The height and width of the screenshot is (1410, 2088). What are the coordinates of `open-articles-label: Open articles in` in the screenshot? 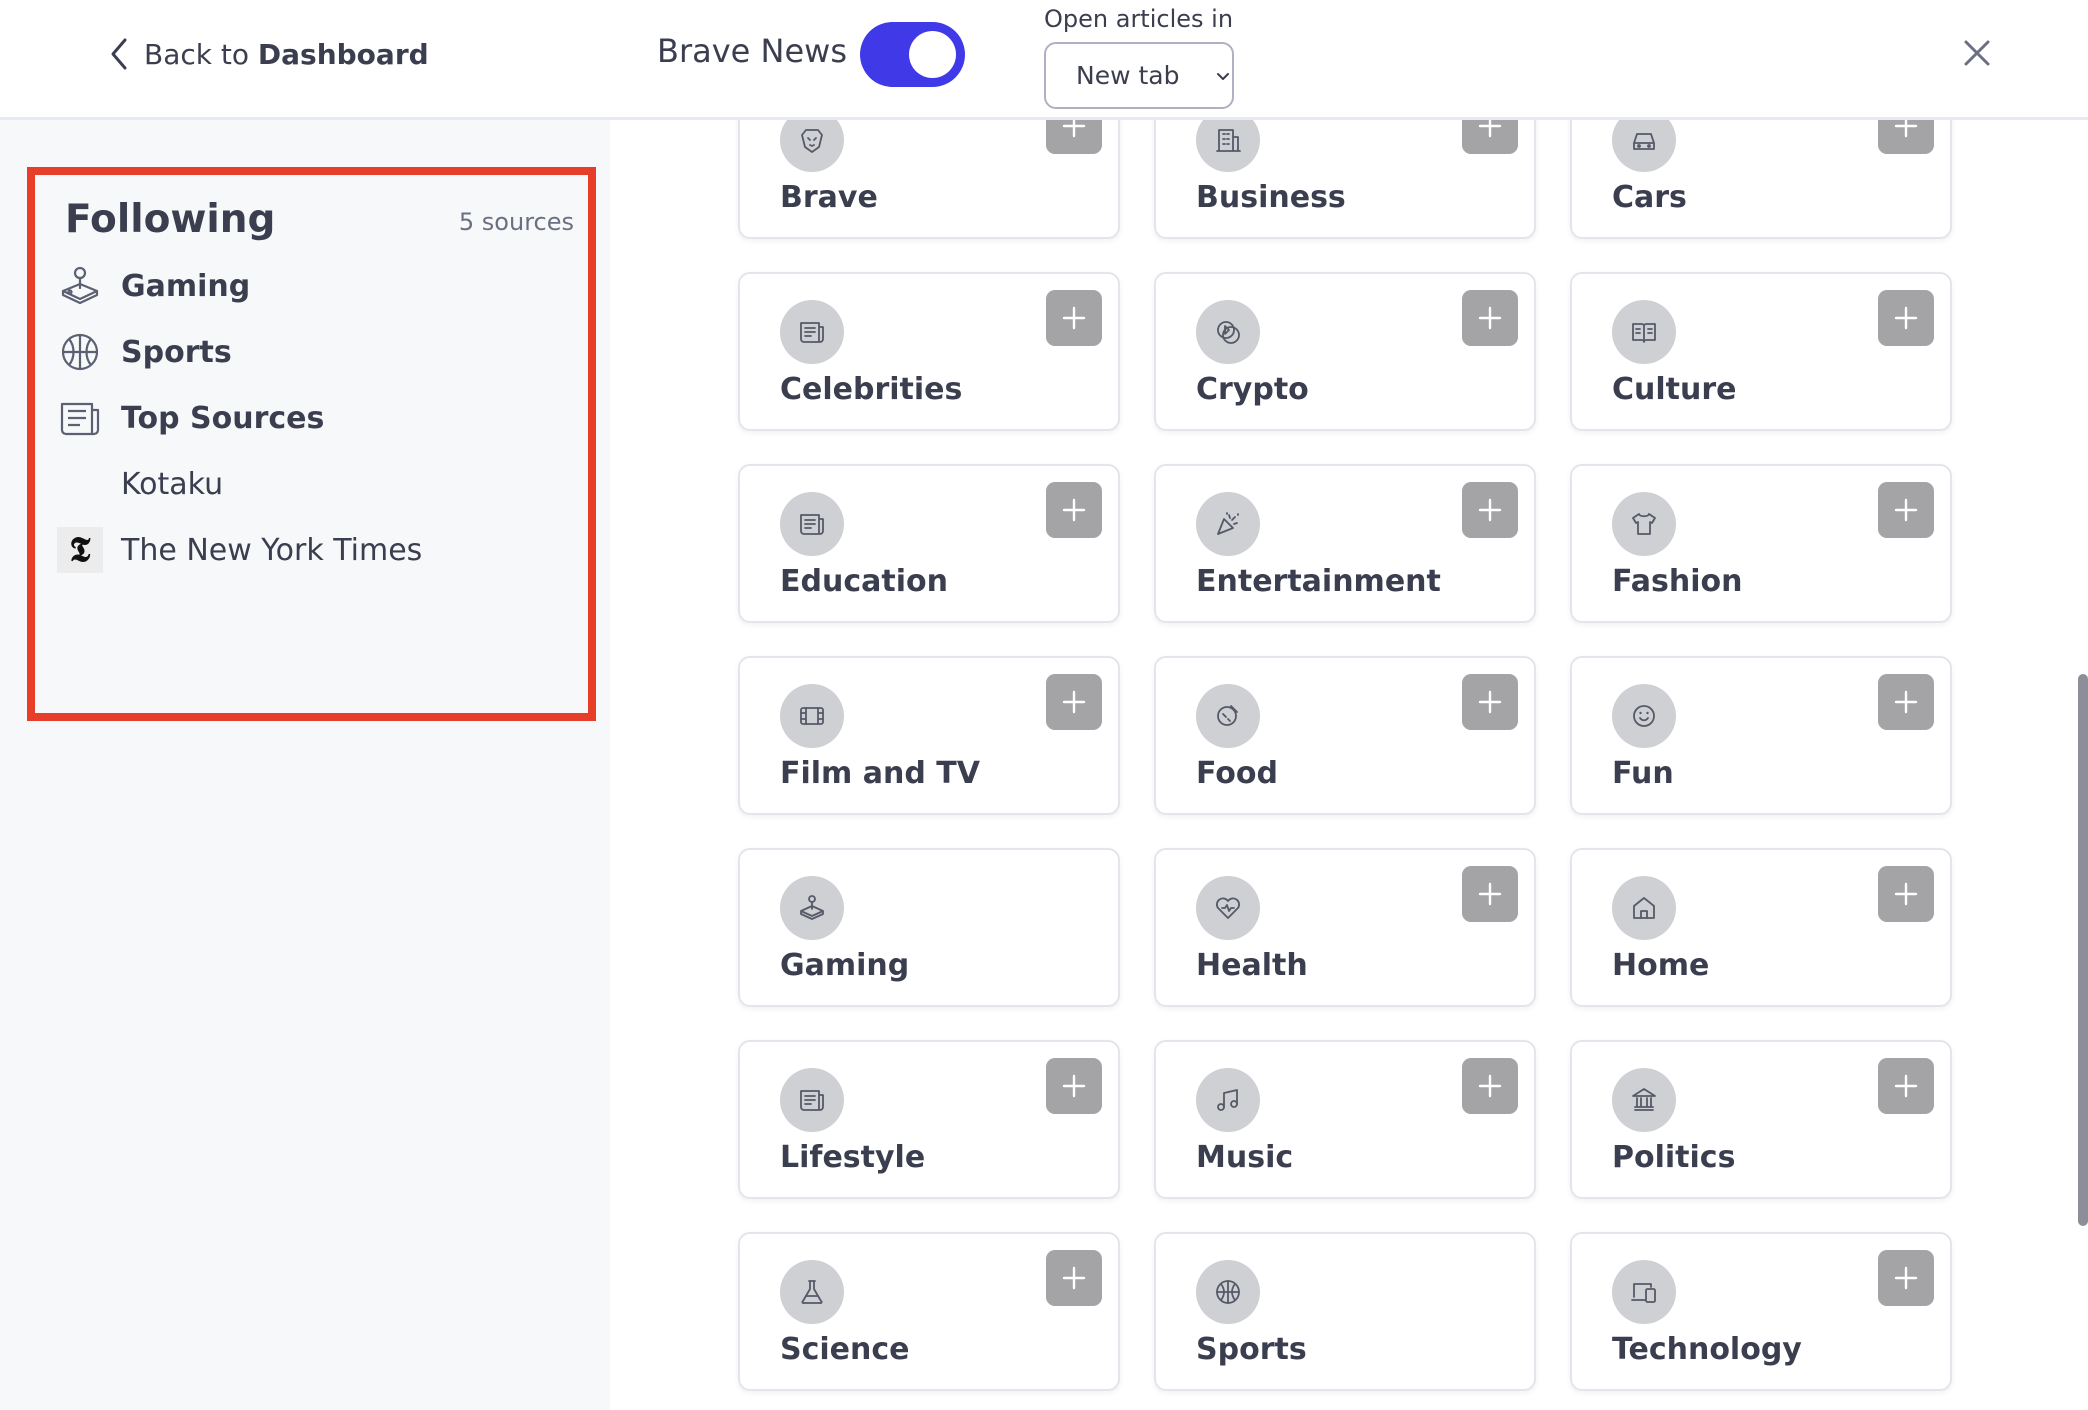 It's located at (1139, 19).